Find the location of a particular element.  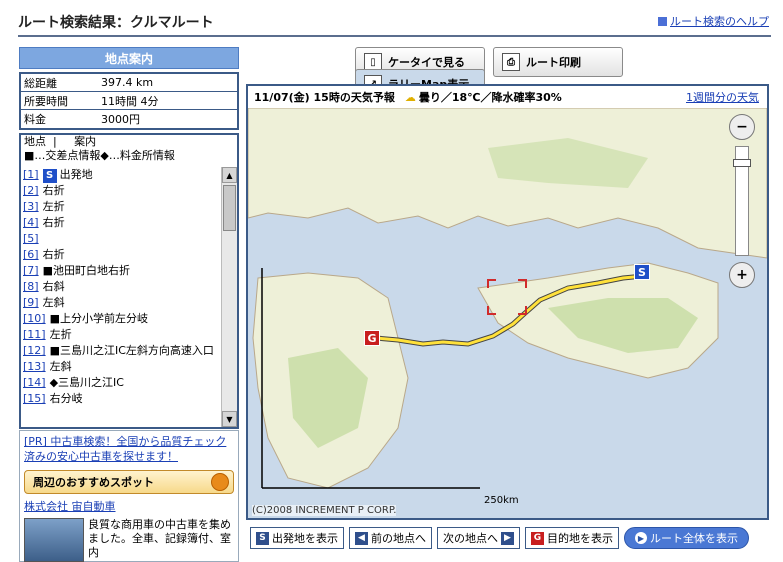

scroll-up-icon: ▲ is located at coordinates (229, 175).